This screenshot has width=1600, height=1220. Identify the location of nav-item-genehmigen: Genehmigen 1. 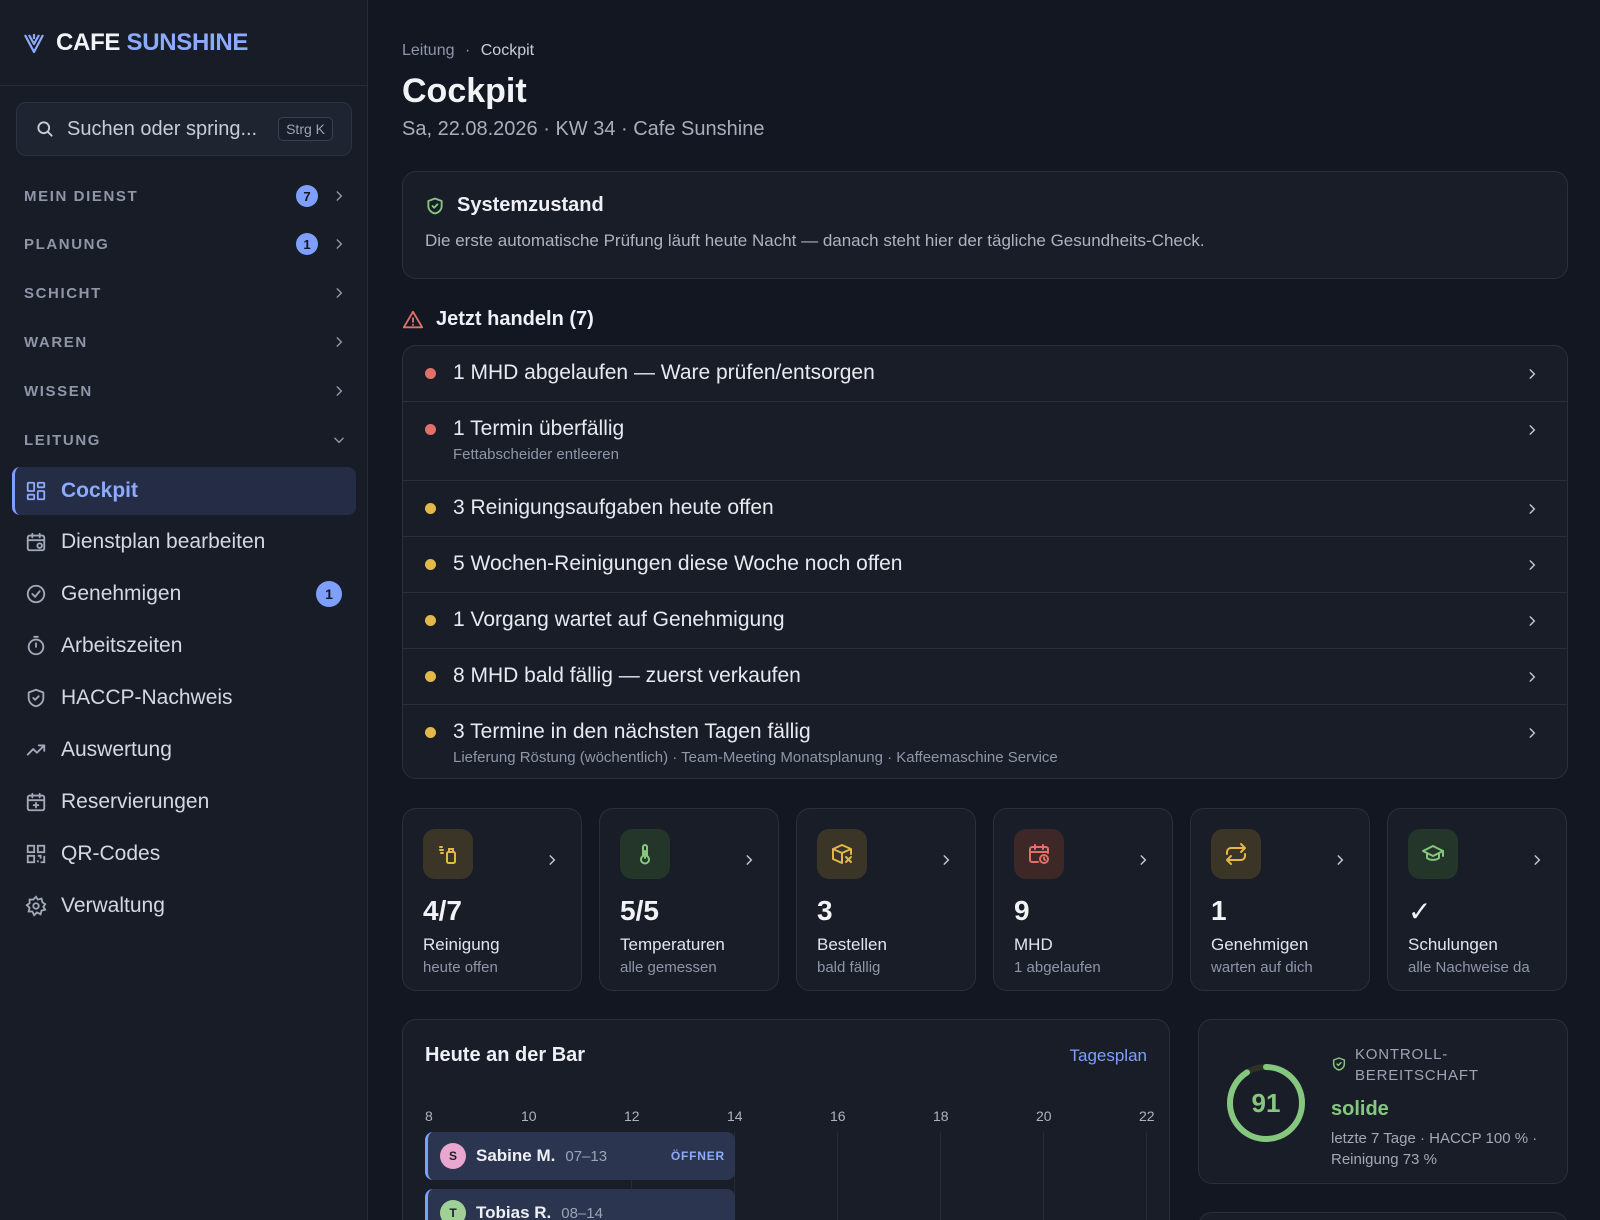
(184, 594).